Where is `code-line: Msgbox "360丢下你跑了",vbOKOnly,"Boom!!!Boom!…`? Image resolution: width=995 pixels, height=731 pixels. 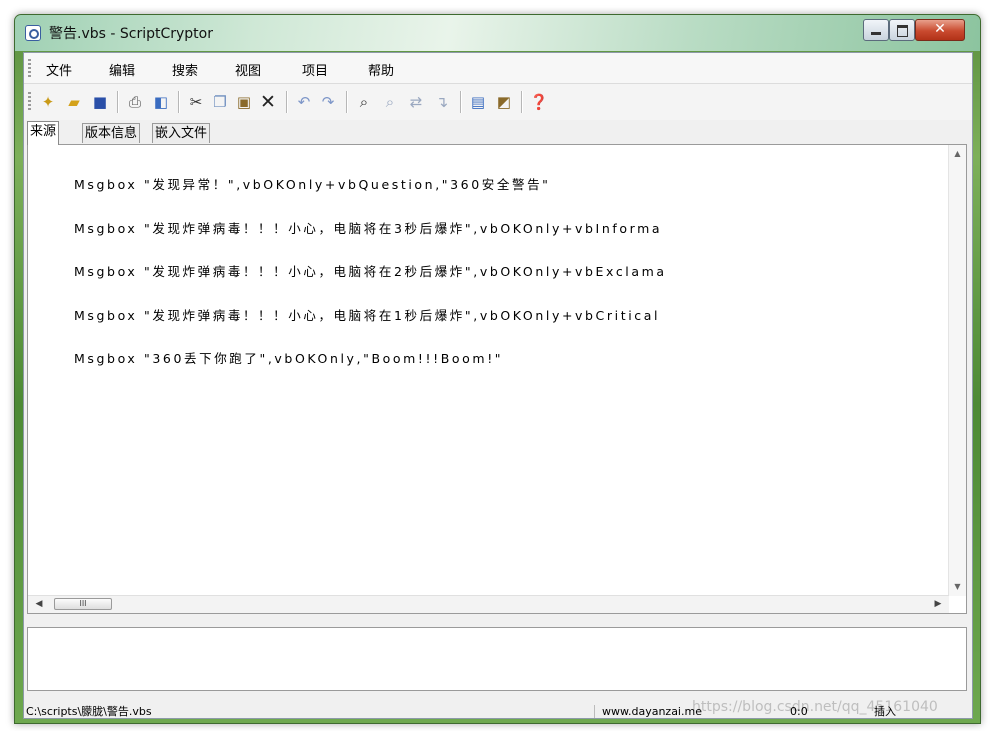 code-line: Msgbox "360丢下你跑了",vbOKOnly,"Boom!!!Boom!… is located at coordinates (289, 358).